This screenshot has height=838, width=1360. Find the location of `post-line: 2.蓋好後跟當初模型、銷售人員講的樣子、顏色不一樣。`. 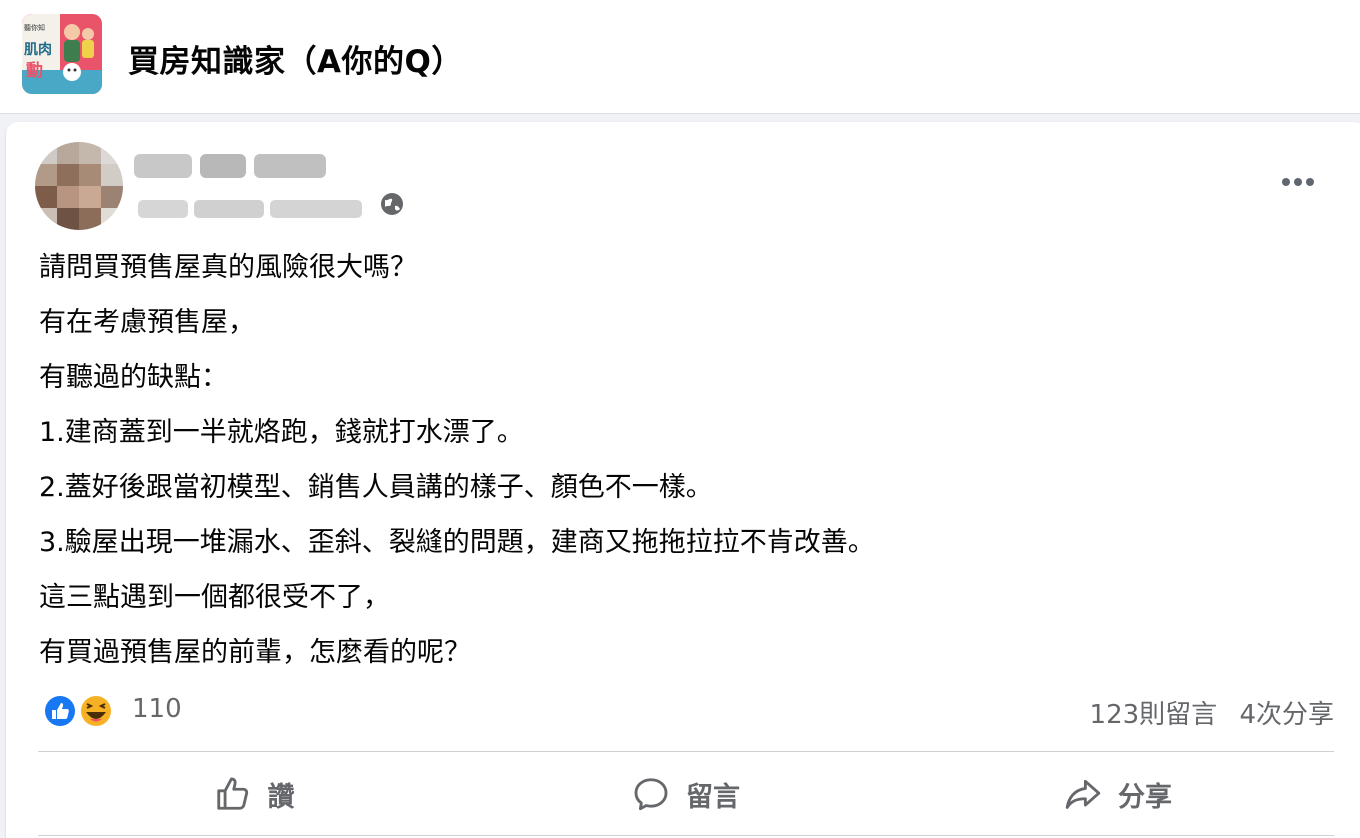

post-line: 2.蓋好後跟當初模型、銷售人員講的樣子、顏色不一樣。 is located at coordinates (376, 487).